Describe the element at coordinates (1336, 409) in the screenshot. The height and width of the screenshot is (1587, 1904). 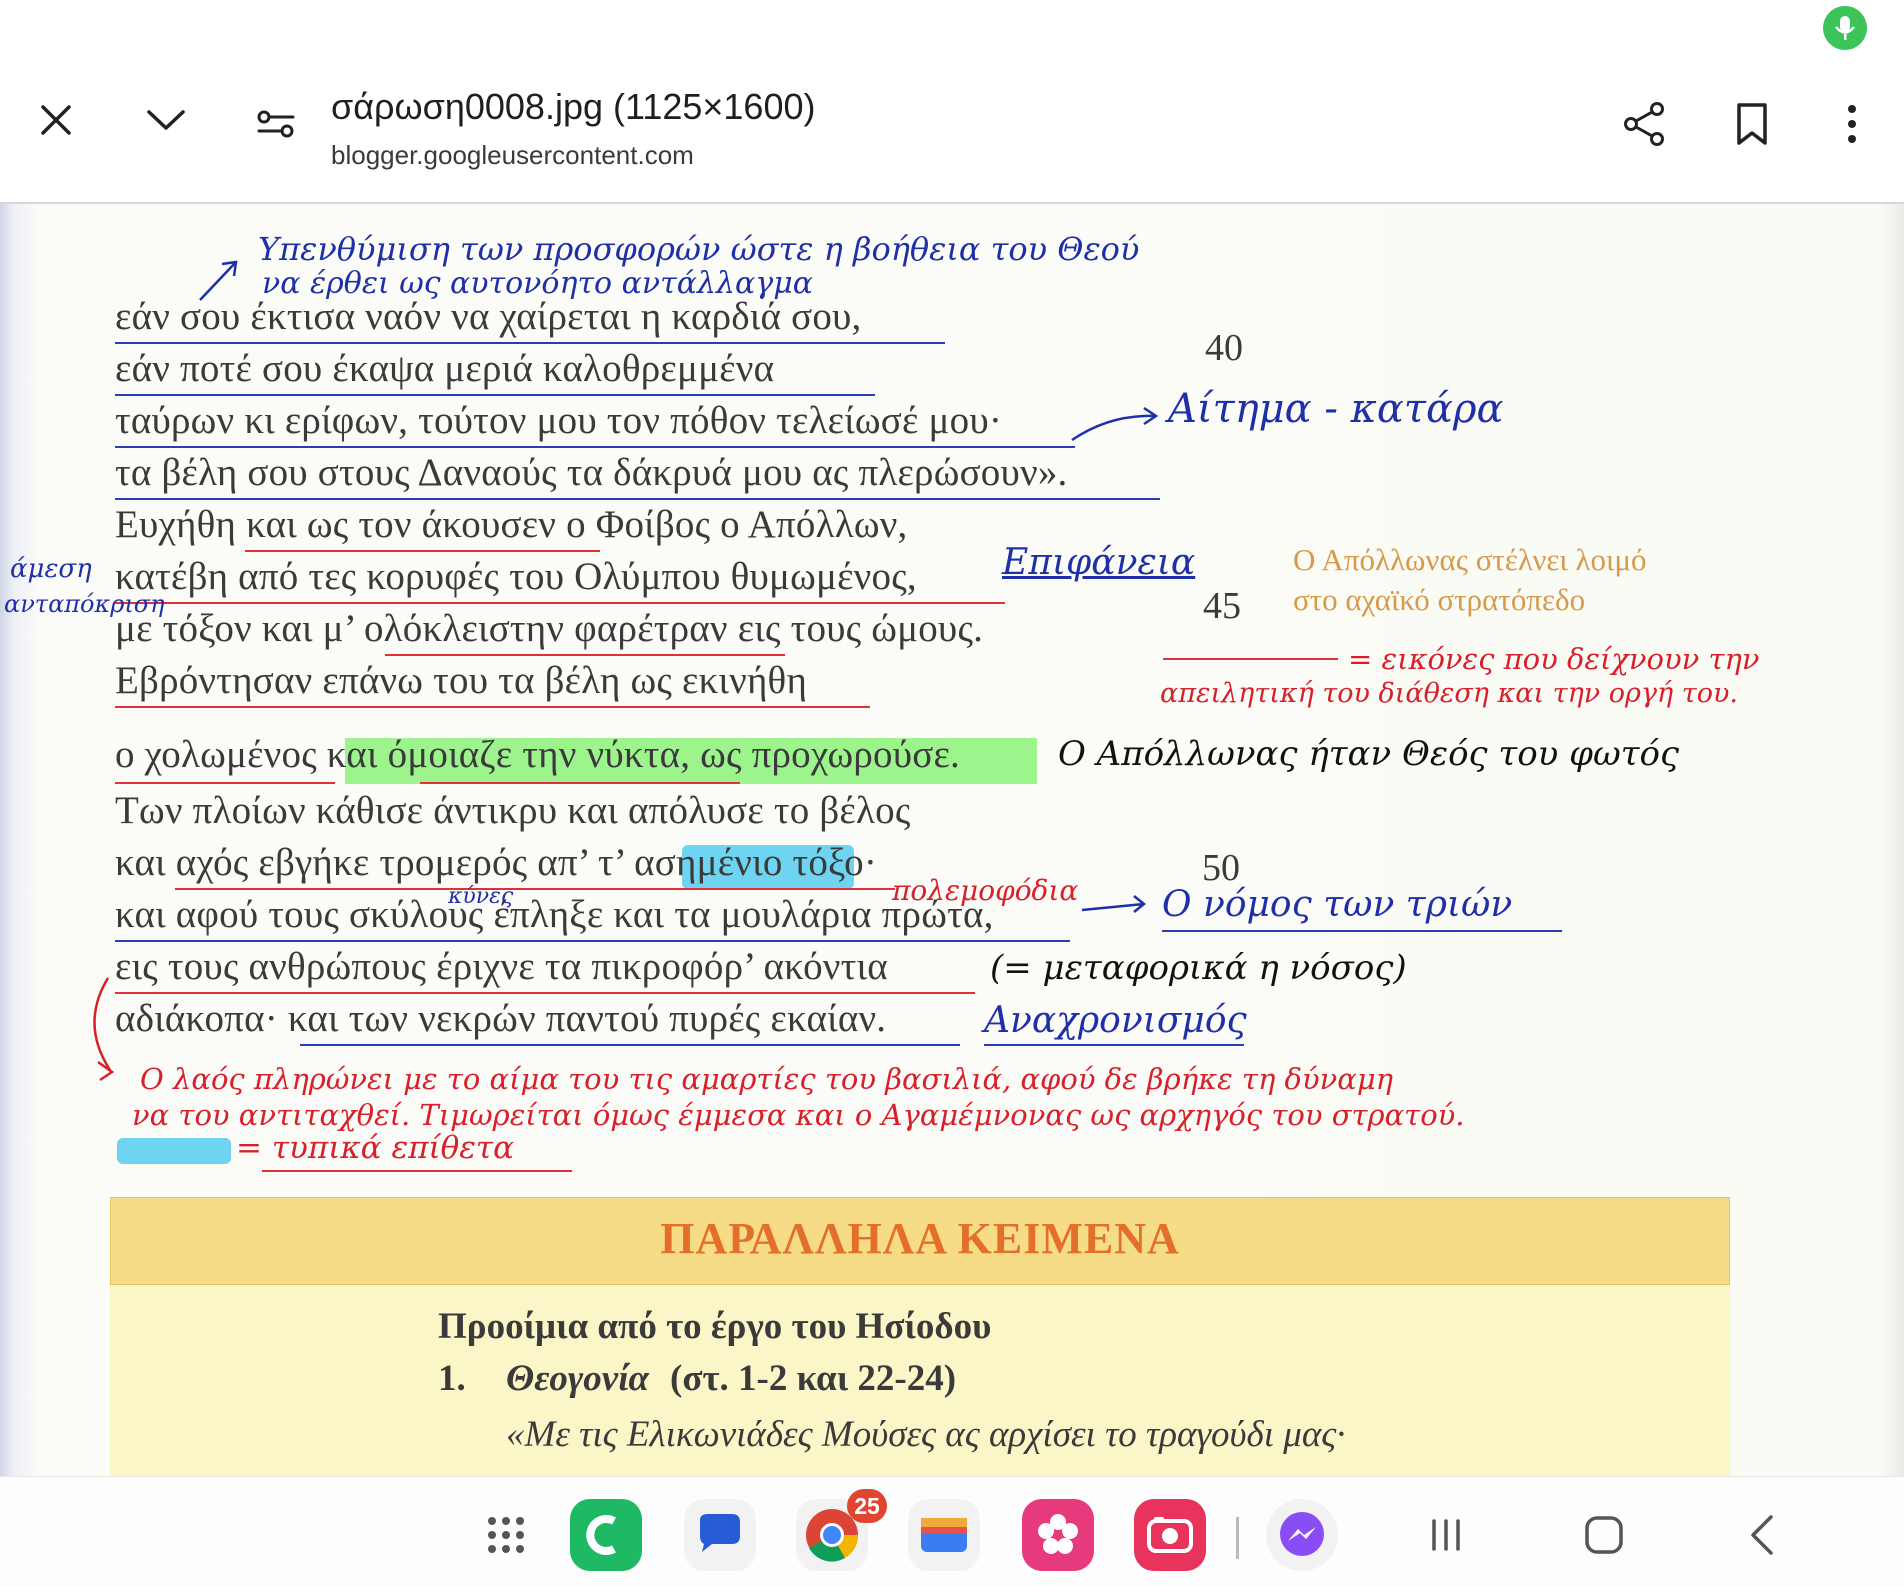
I see `note-curse: Αίτημα - κατάρα` at that location.